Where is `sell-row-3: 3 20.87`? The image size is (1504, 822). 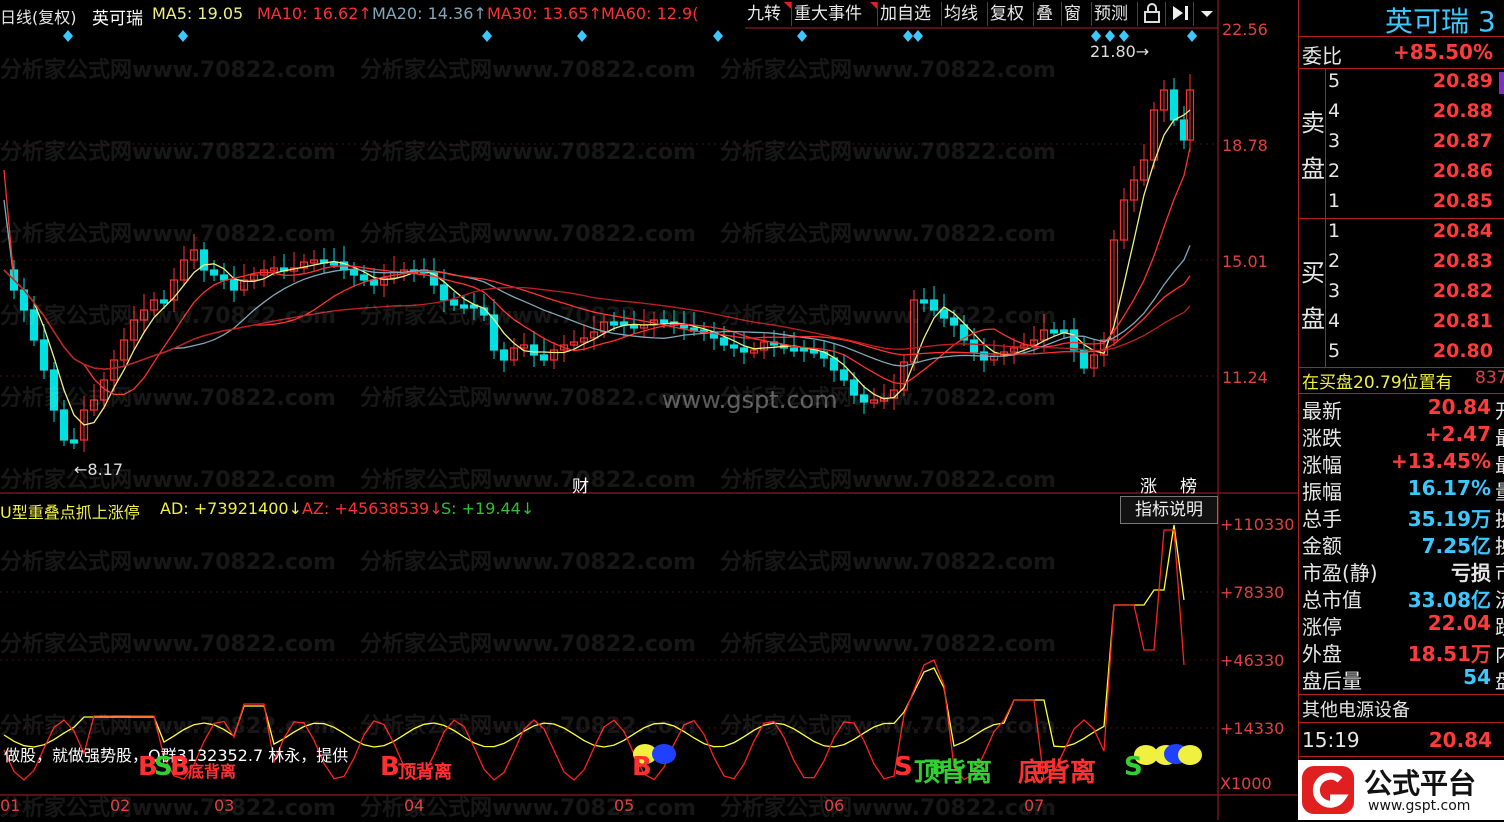 sell-row-3: 3 20.87 is located at coordinates (1414, 145).